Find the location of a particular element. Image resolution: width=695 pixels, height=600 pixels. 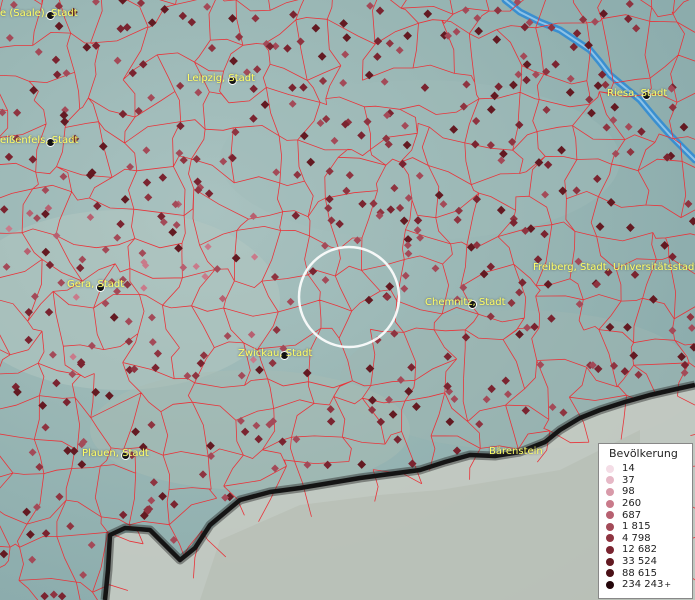

city-label-gera: Gera, Stadt is located at coordinates (95, 284).